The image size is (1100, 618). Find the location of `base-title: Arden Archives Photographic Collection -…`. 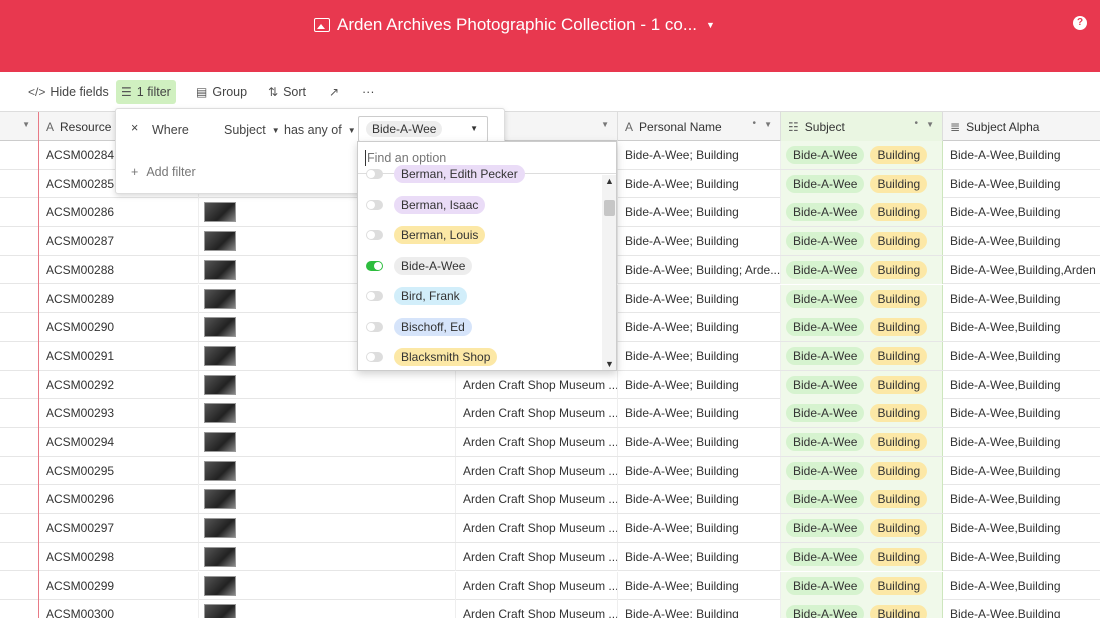

base-title: Arden Archives Photographic Collection -… is located at coordinates (514, 25).